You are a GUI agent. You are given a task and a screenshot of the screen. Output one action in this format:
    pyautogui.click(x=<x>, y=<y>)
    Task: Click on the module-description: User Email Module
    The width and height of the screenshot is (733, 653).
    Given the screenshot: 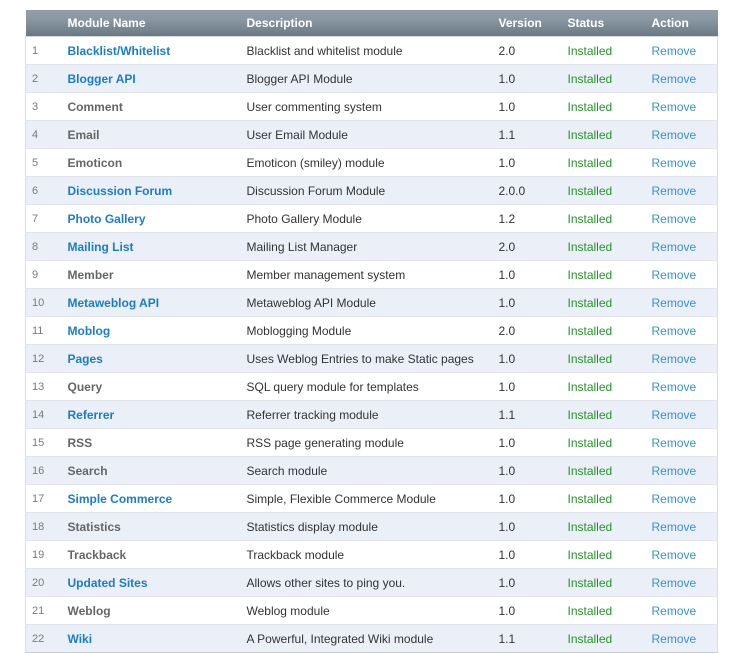 What is the action you would take?
    pyautogui.click(x=367, y=134)
    